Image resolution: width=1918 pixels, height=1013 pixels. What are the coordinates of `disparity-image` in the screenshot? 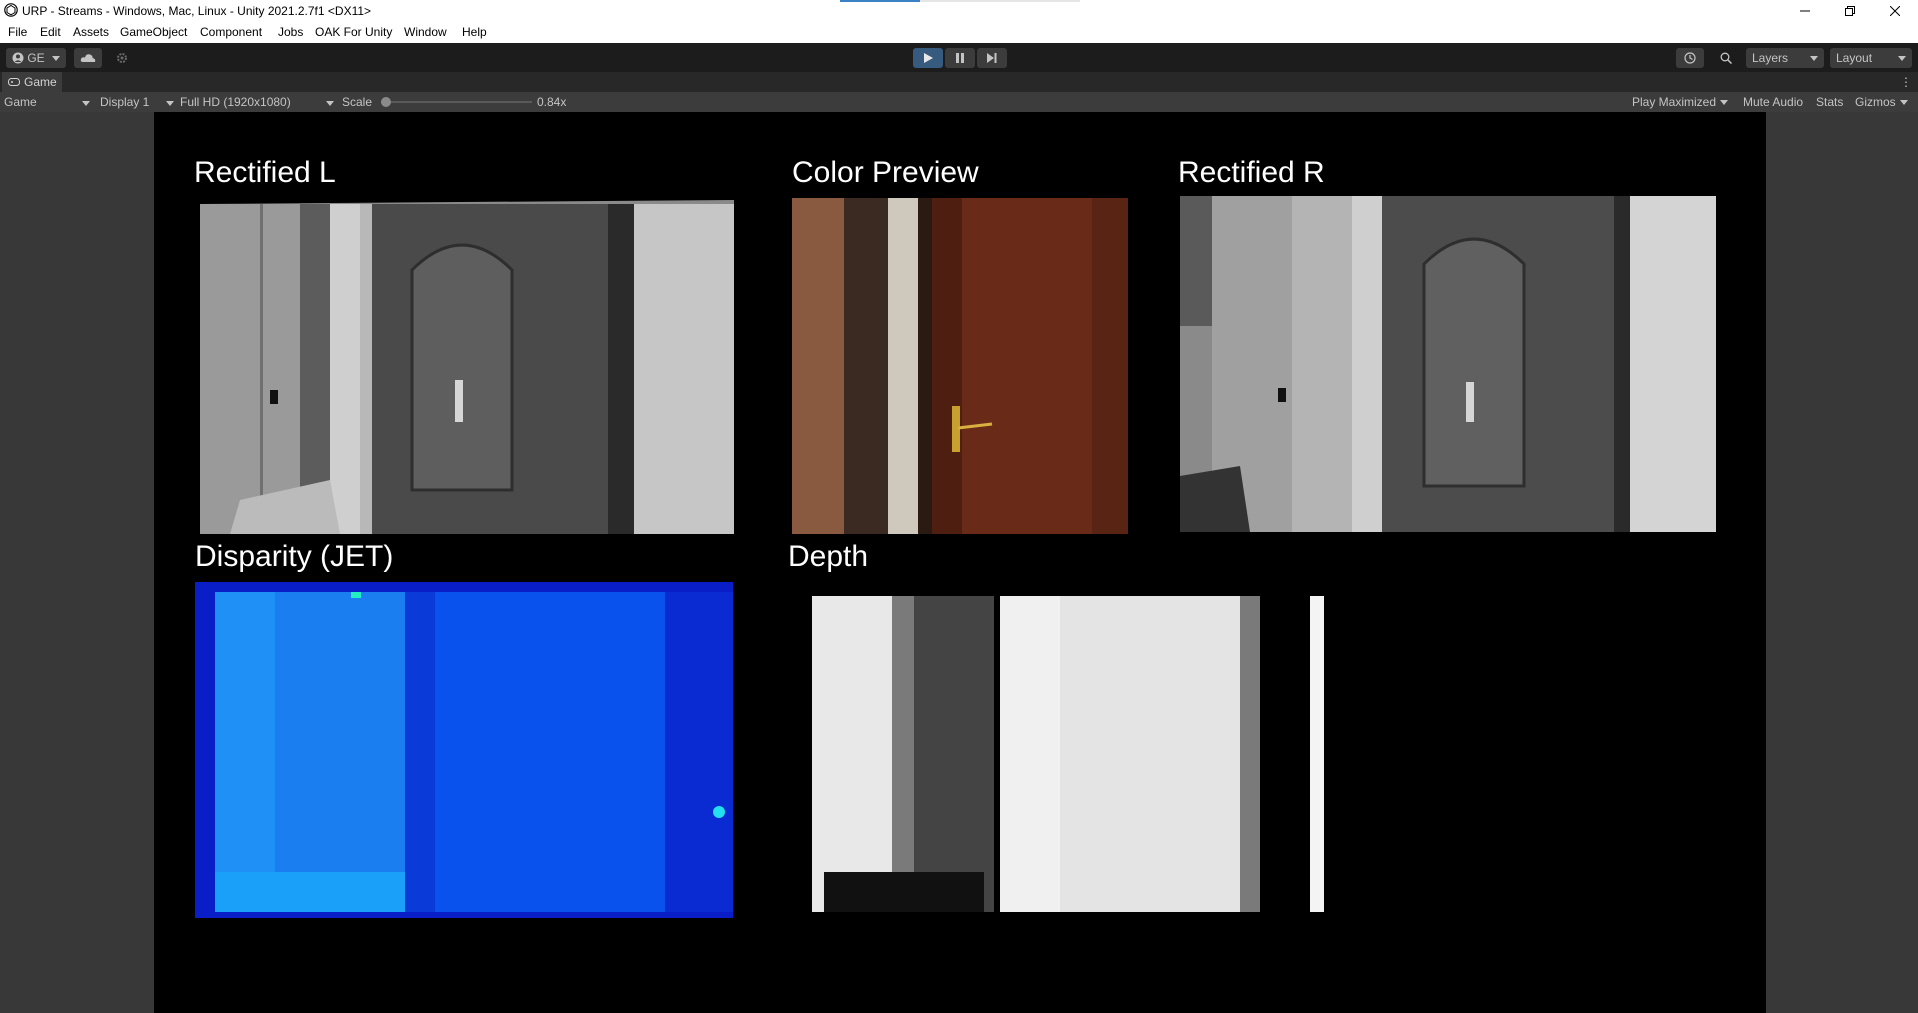 It's located at (464, 750).